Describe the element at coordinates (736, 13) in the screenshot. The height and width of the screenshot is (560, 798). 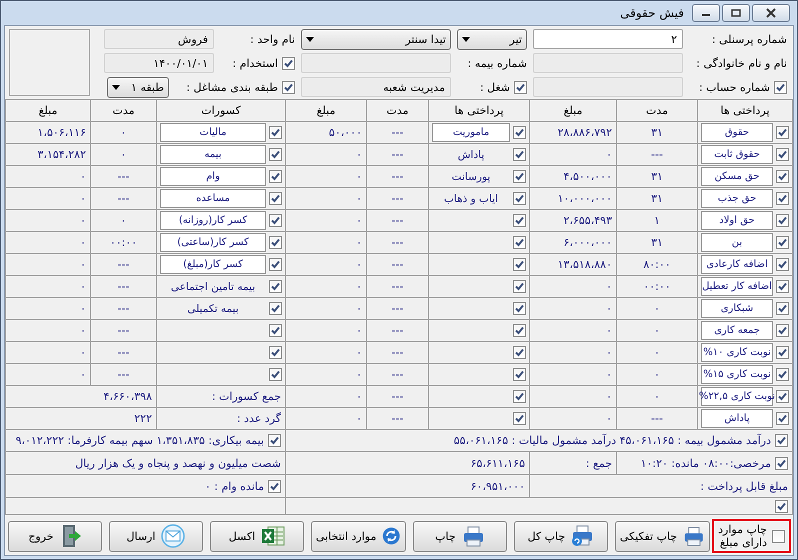
I see `maximize-button` at that location.